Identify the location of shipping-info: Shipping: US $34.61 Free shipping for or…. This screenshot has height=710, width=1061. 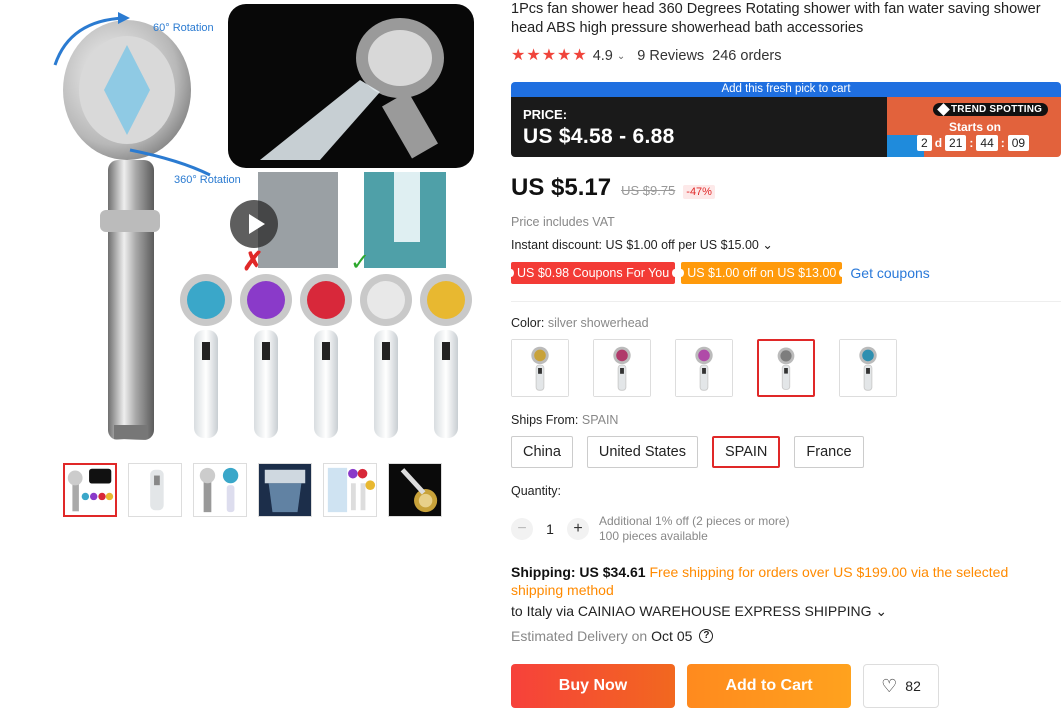
(781, 581).